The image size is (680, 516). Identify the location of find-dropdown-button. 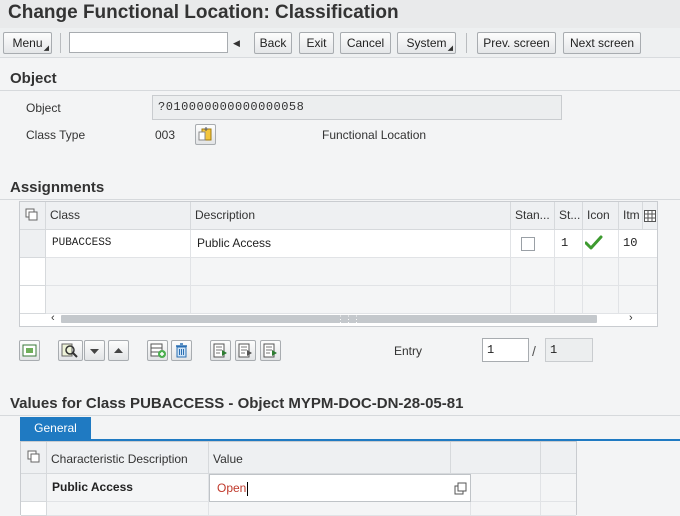
(94, 350).